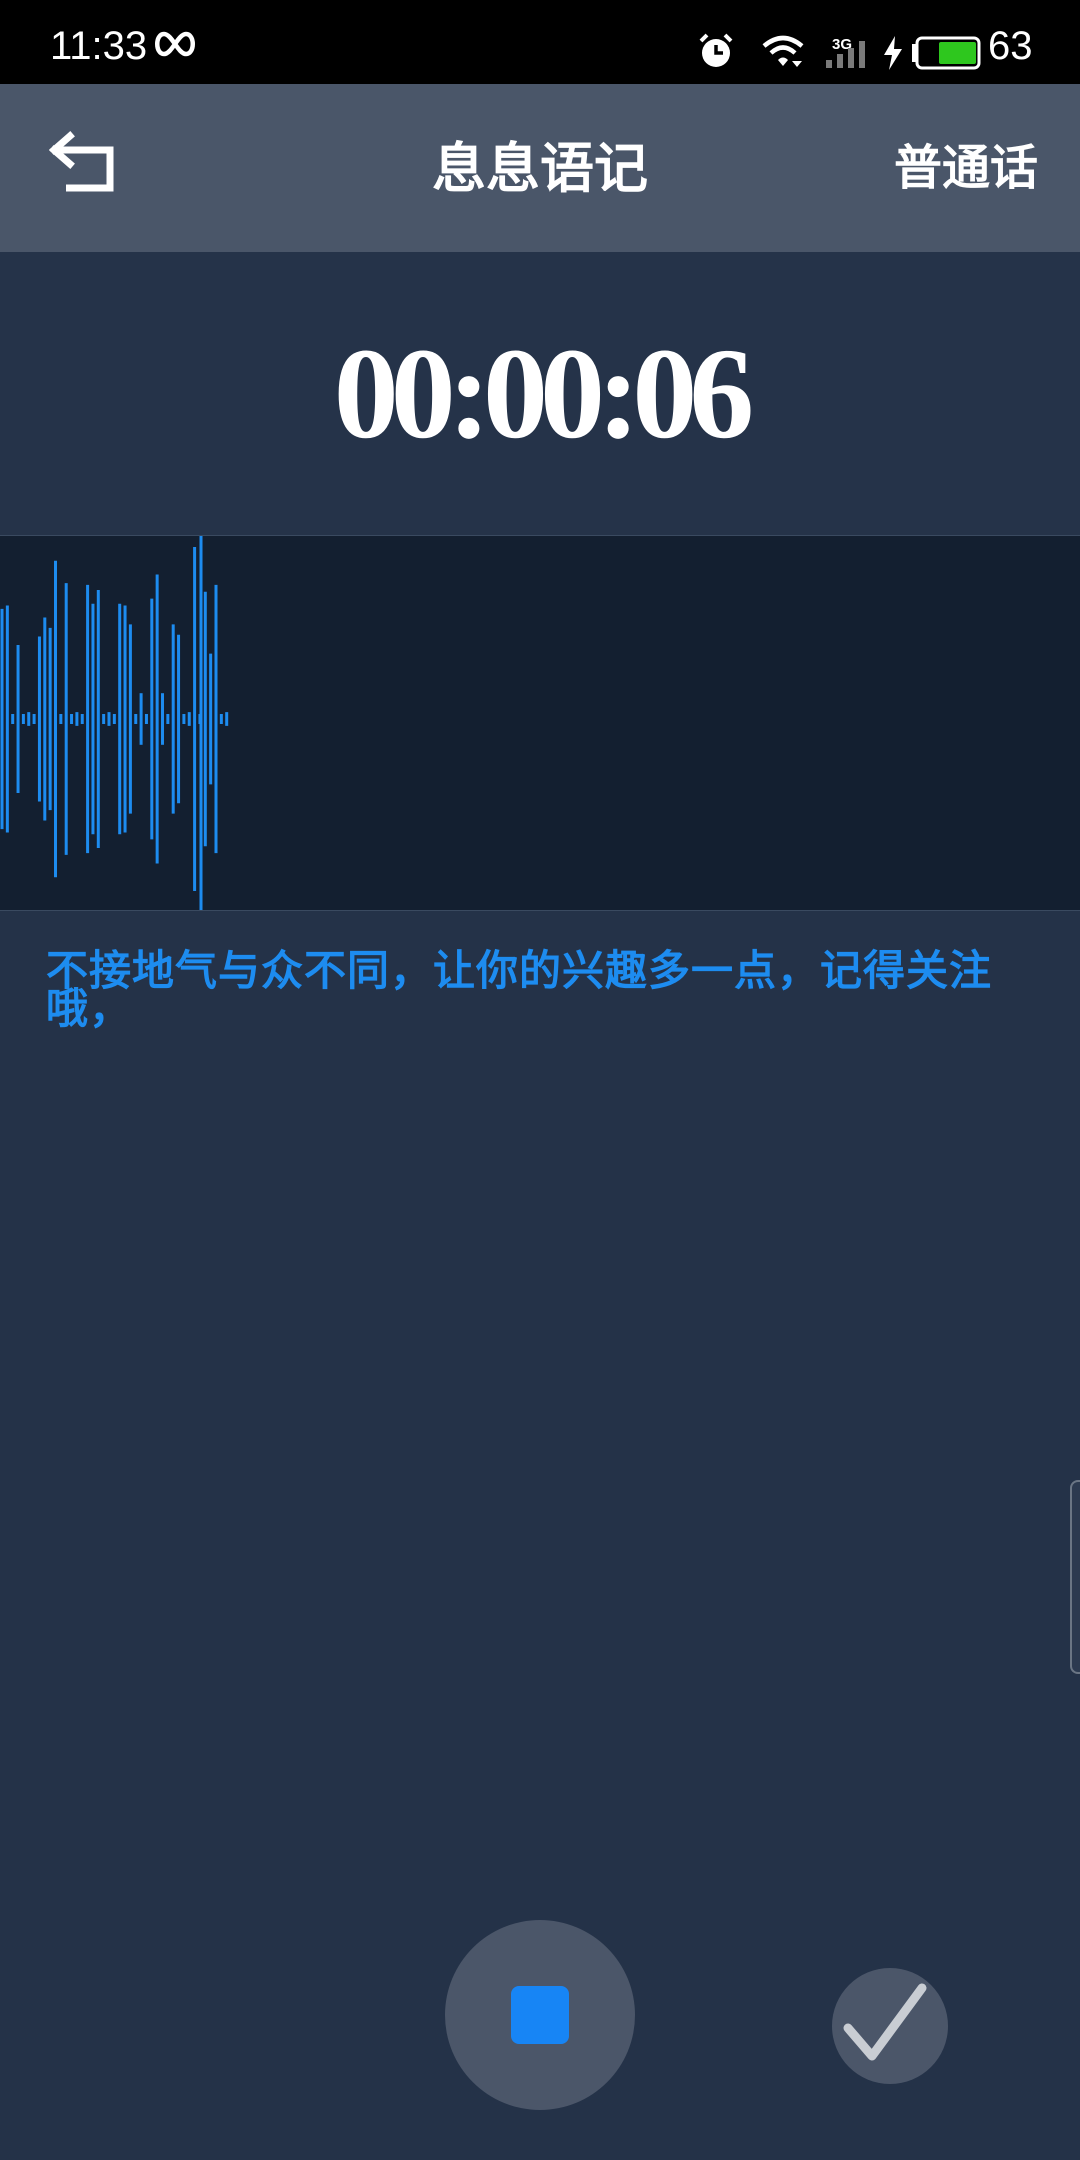 The width and height of the screenshot is (1080, 2160). Describe the element at coordinates (845, 54) in the screenshot. I see `signal-icon` at that location.